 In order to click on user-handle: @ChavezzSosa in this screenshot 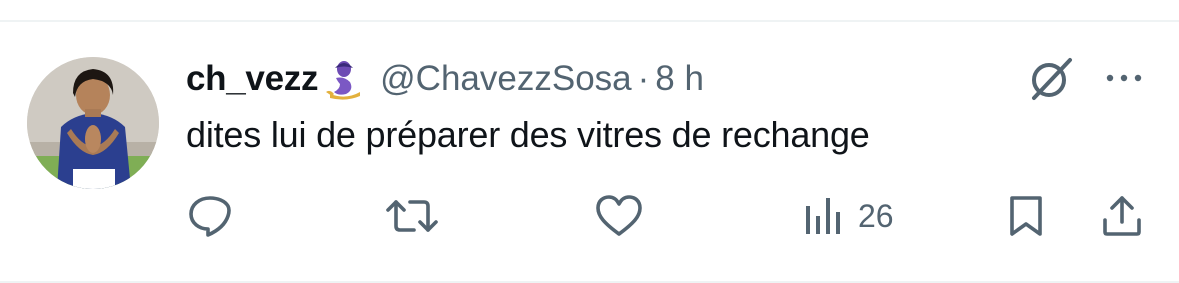, I will do `click(505, 79)`.